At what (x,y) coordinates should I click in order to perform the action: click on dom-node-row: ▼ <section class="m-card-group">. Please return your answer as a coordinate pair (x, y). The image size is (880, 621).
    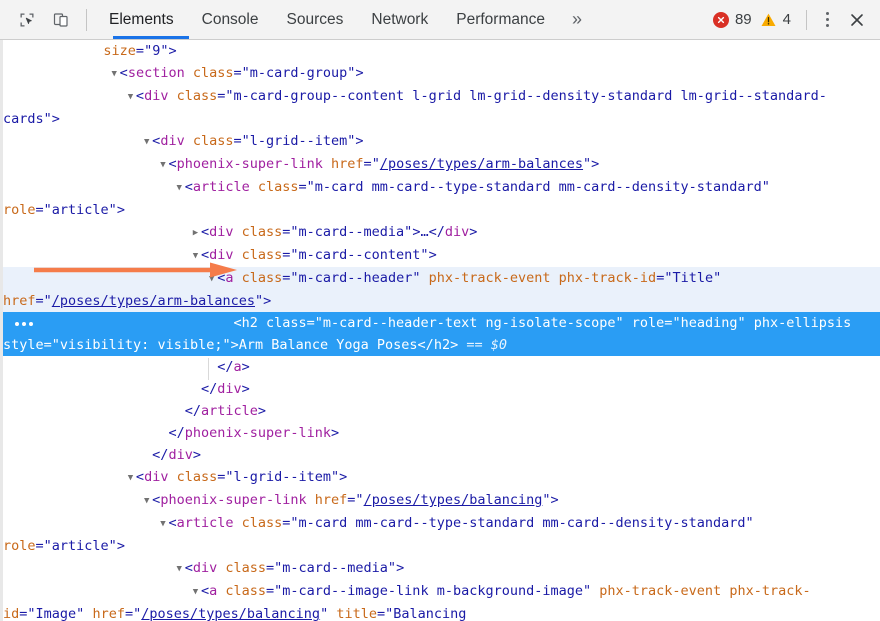
    Looking at the image, I should click on (441, 73).